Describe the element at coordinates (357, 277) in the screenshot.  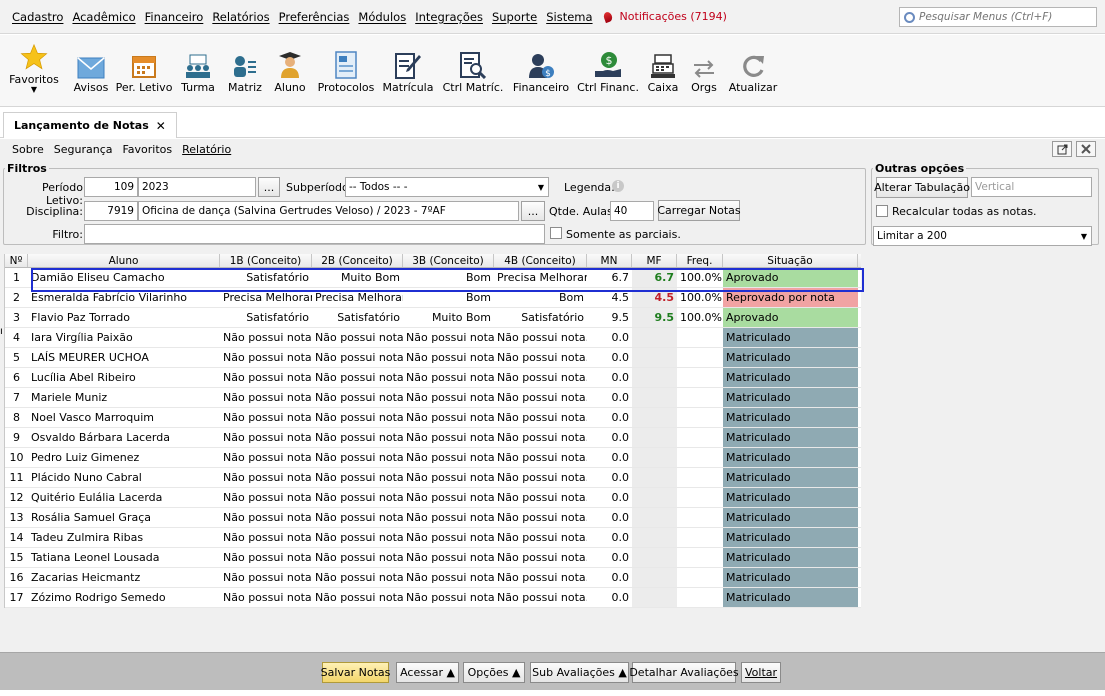
I see `cell-2b: Muito Bom` at that location.